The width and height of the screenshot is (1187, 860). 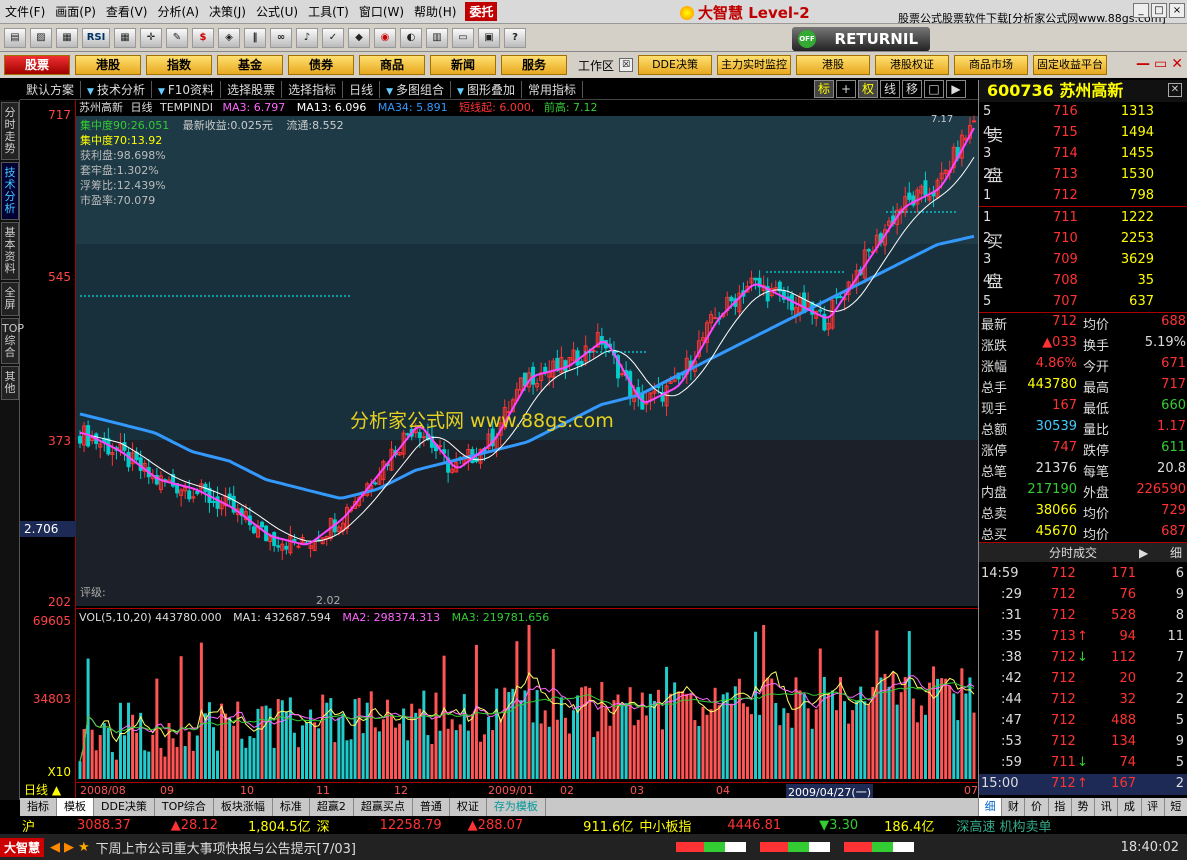 What do you see at coordinates (67, 37) in the screenshot?
I see `grid-icon: ▦` at bounding box center [67, 37].